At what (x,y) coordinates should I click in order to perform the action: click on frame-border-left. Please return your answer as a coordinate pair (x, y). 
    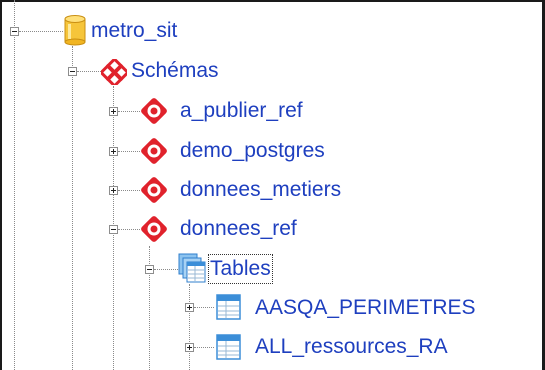
    Looking at the image, I should click on (1, 185).